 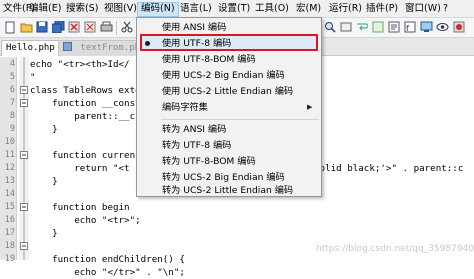 What do you see at coordinates (9, 233) in the screenshot?
I see `line-number: 17` at bounding box center [9, 233].